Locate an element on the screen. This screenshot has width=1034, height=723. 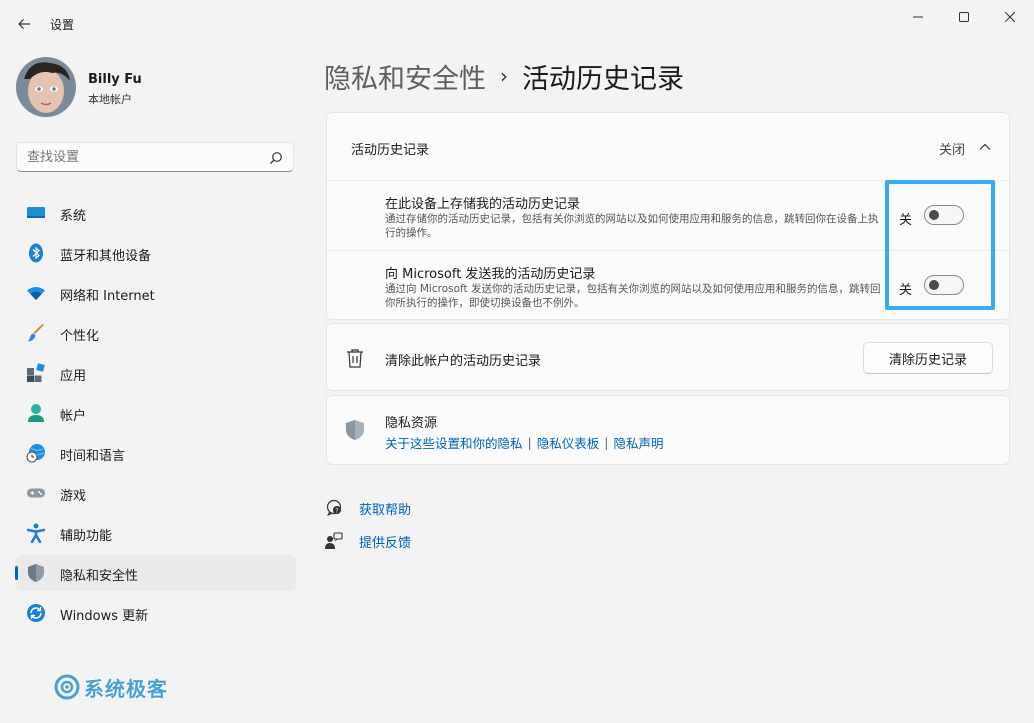
setting-title: 向 Microsoft 发送我的活动历史记录 is located at coordinates (490, 274).